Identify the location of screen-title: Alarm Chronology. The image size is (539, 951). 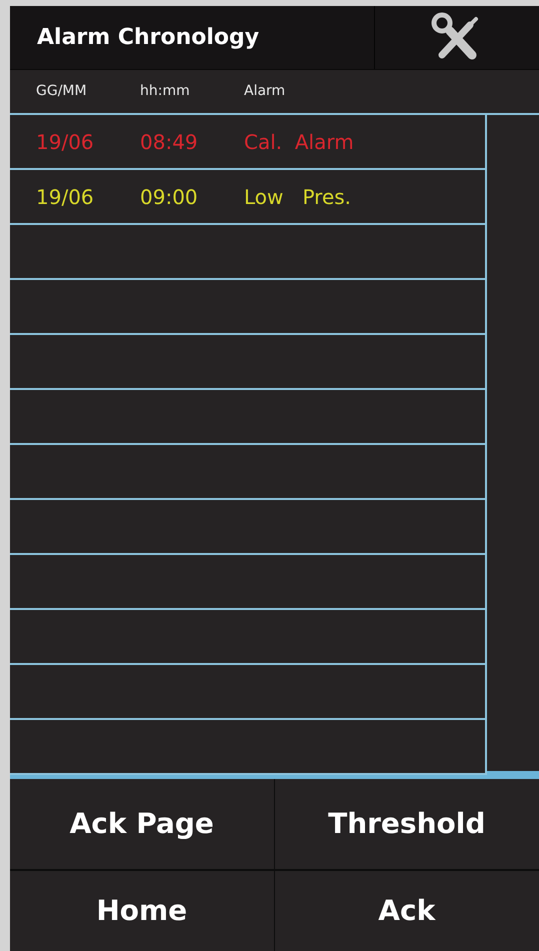
(148, 38).